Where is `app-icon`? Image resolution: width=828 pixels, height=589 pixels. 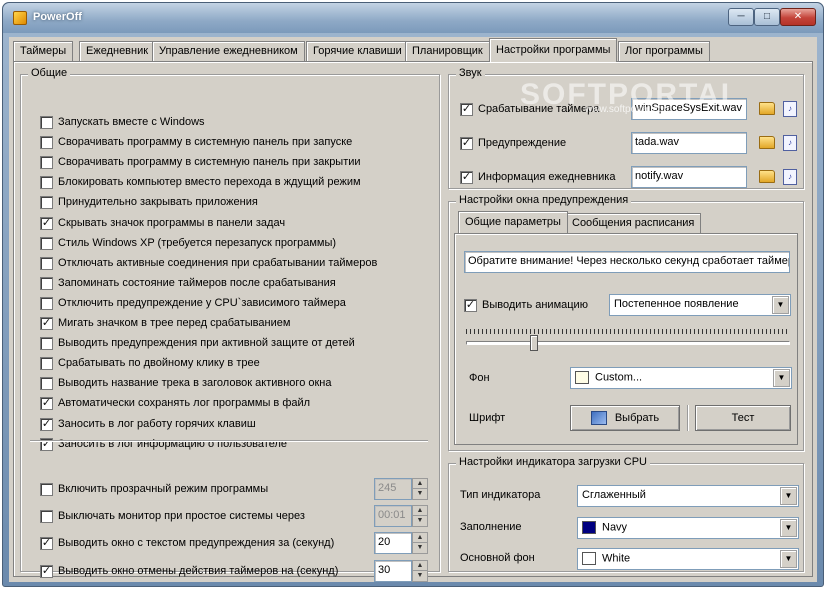 app-icon is located at coordinates (20, 18).